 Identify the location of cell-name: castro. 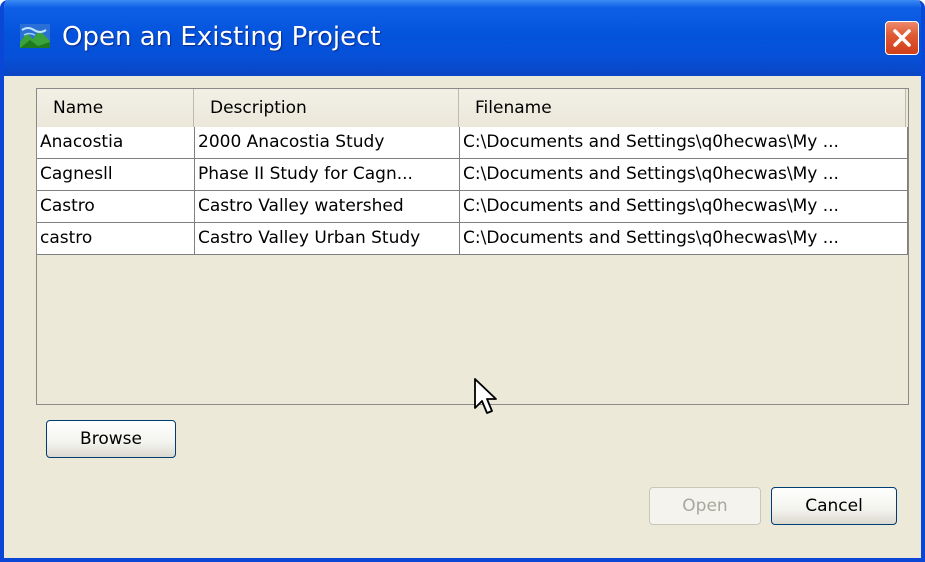
(116, 239).